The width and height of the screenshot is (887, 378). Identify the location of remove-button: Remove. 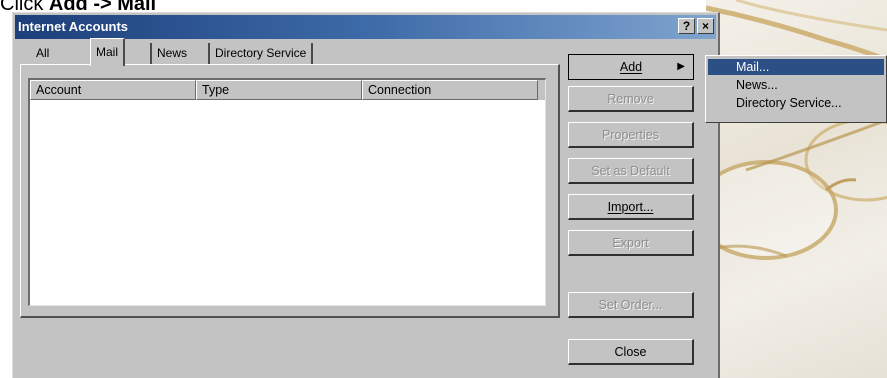
(631, 99).